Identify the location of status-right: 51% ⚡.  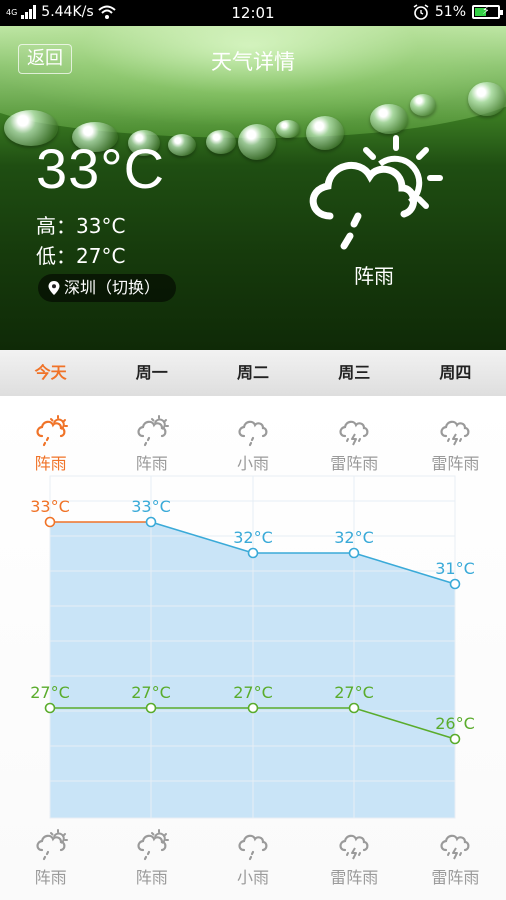
(458, 12).